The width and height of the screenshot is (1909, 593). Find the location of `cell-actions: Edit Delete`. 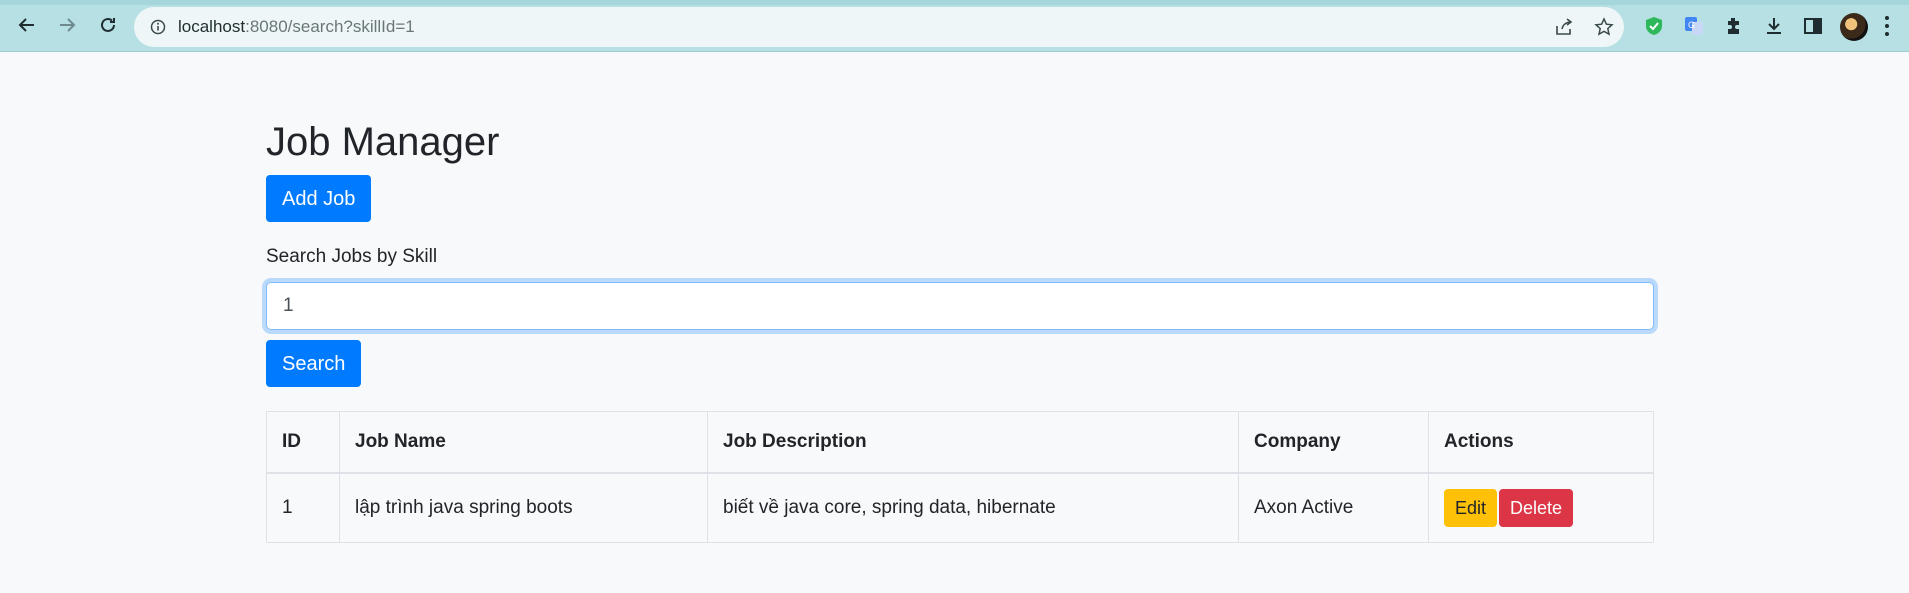

cell-actions: Edit Delete is located at coordinates (1541, 507).